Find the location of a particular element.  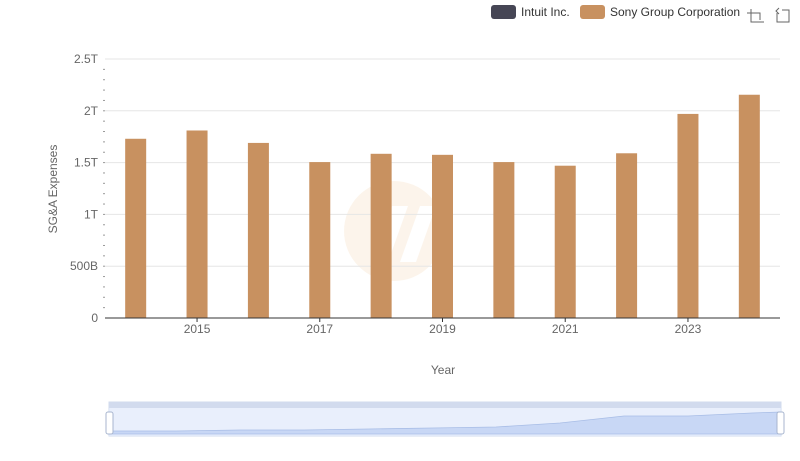

legend-item-sony: Sony Group Corporation is located at coordinates (660, 12).